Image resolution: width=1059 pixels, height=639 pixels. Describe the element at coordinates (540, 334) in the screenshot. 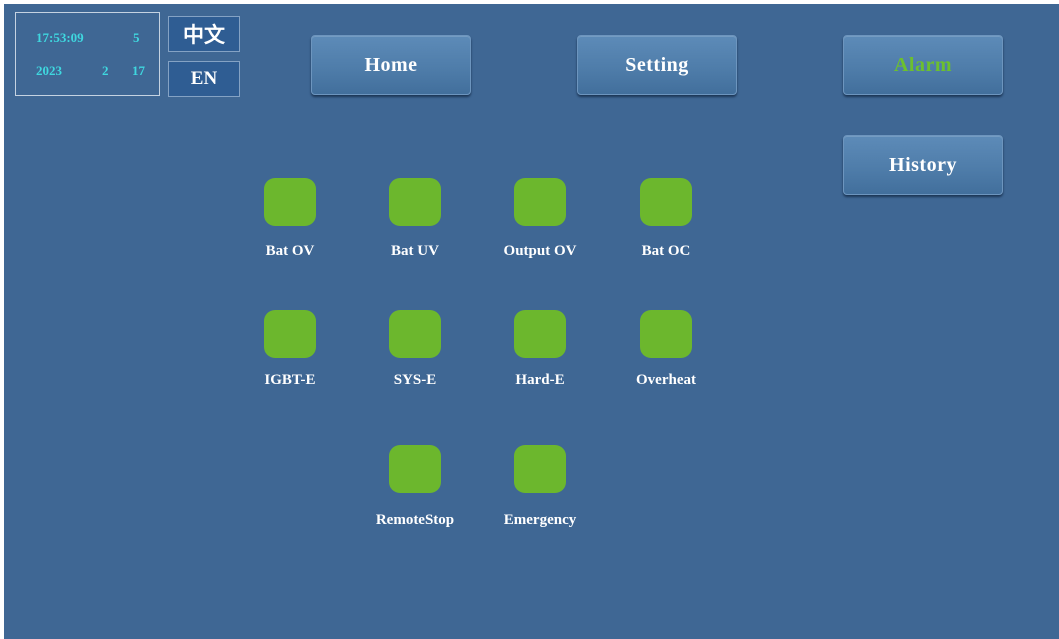

I see `hard-e-indicator` at that location.